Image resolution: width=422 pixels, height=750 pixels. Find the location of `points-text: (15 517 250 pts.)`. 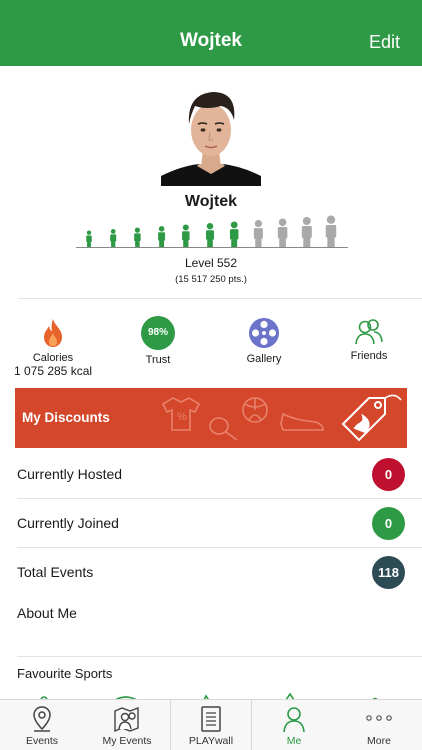

points-text: (15 517 250 pts.) is located at coordinates (211, 279).